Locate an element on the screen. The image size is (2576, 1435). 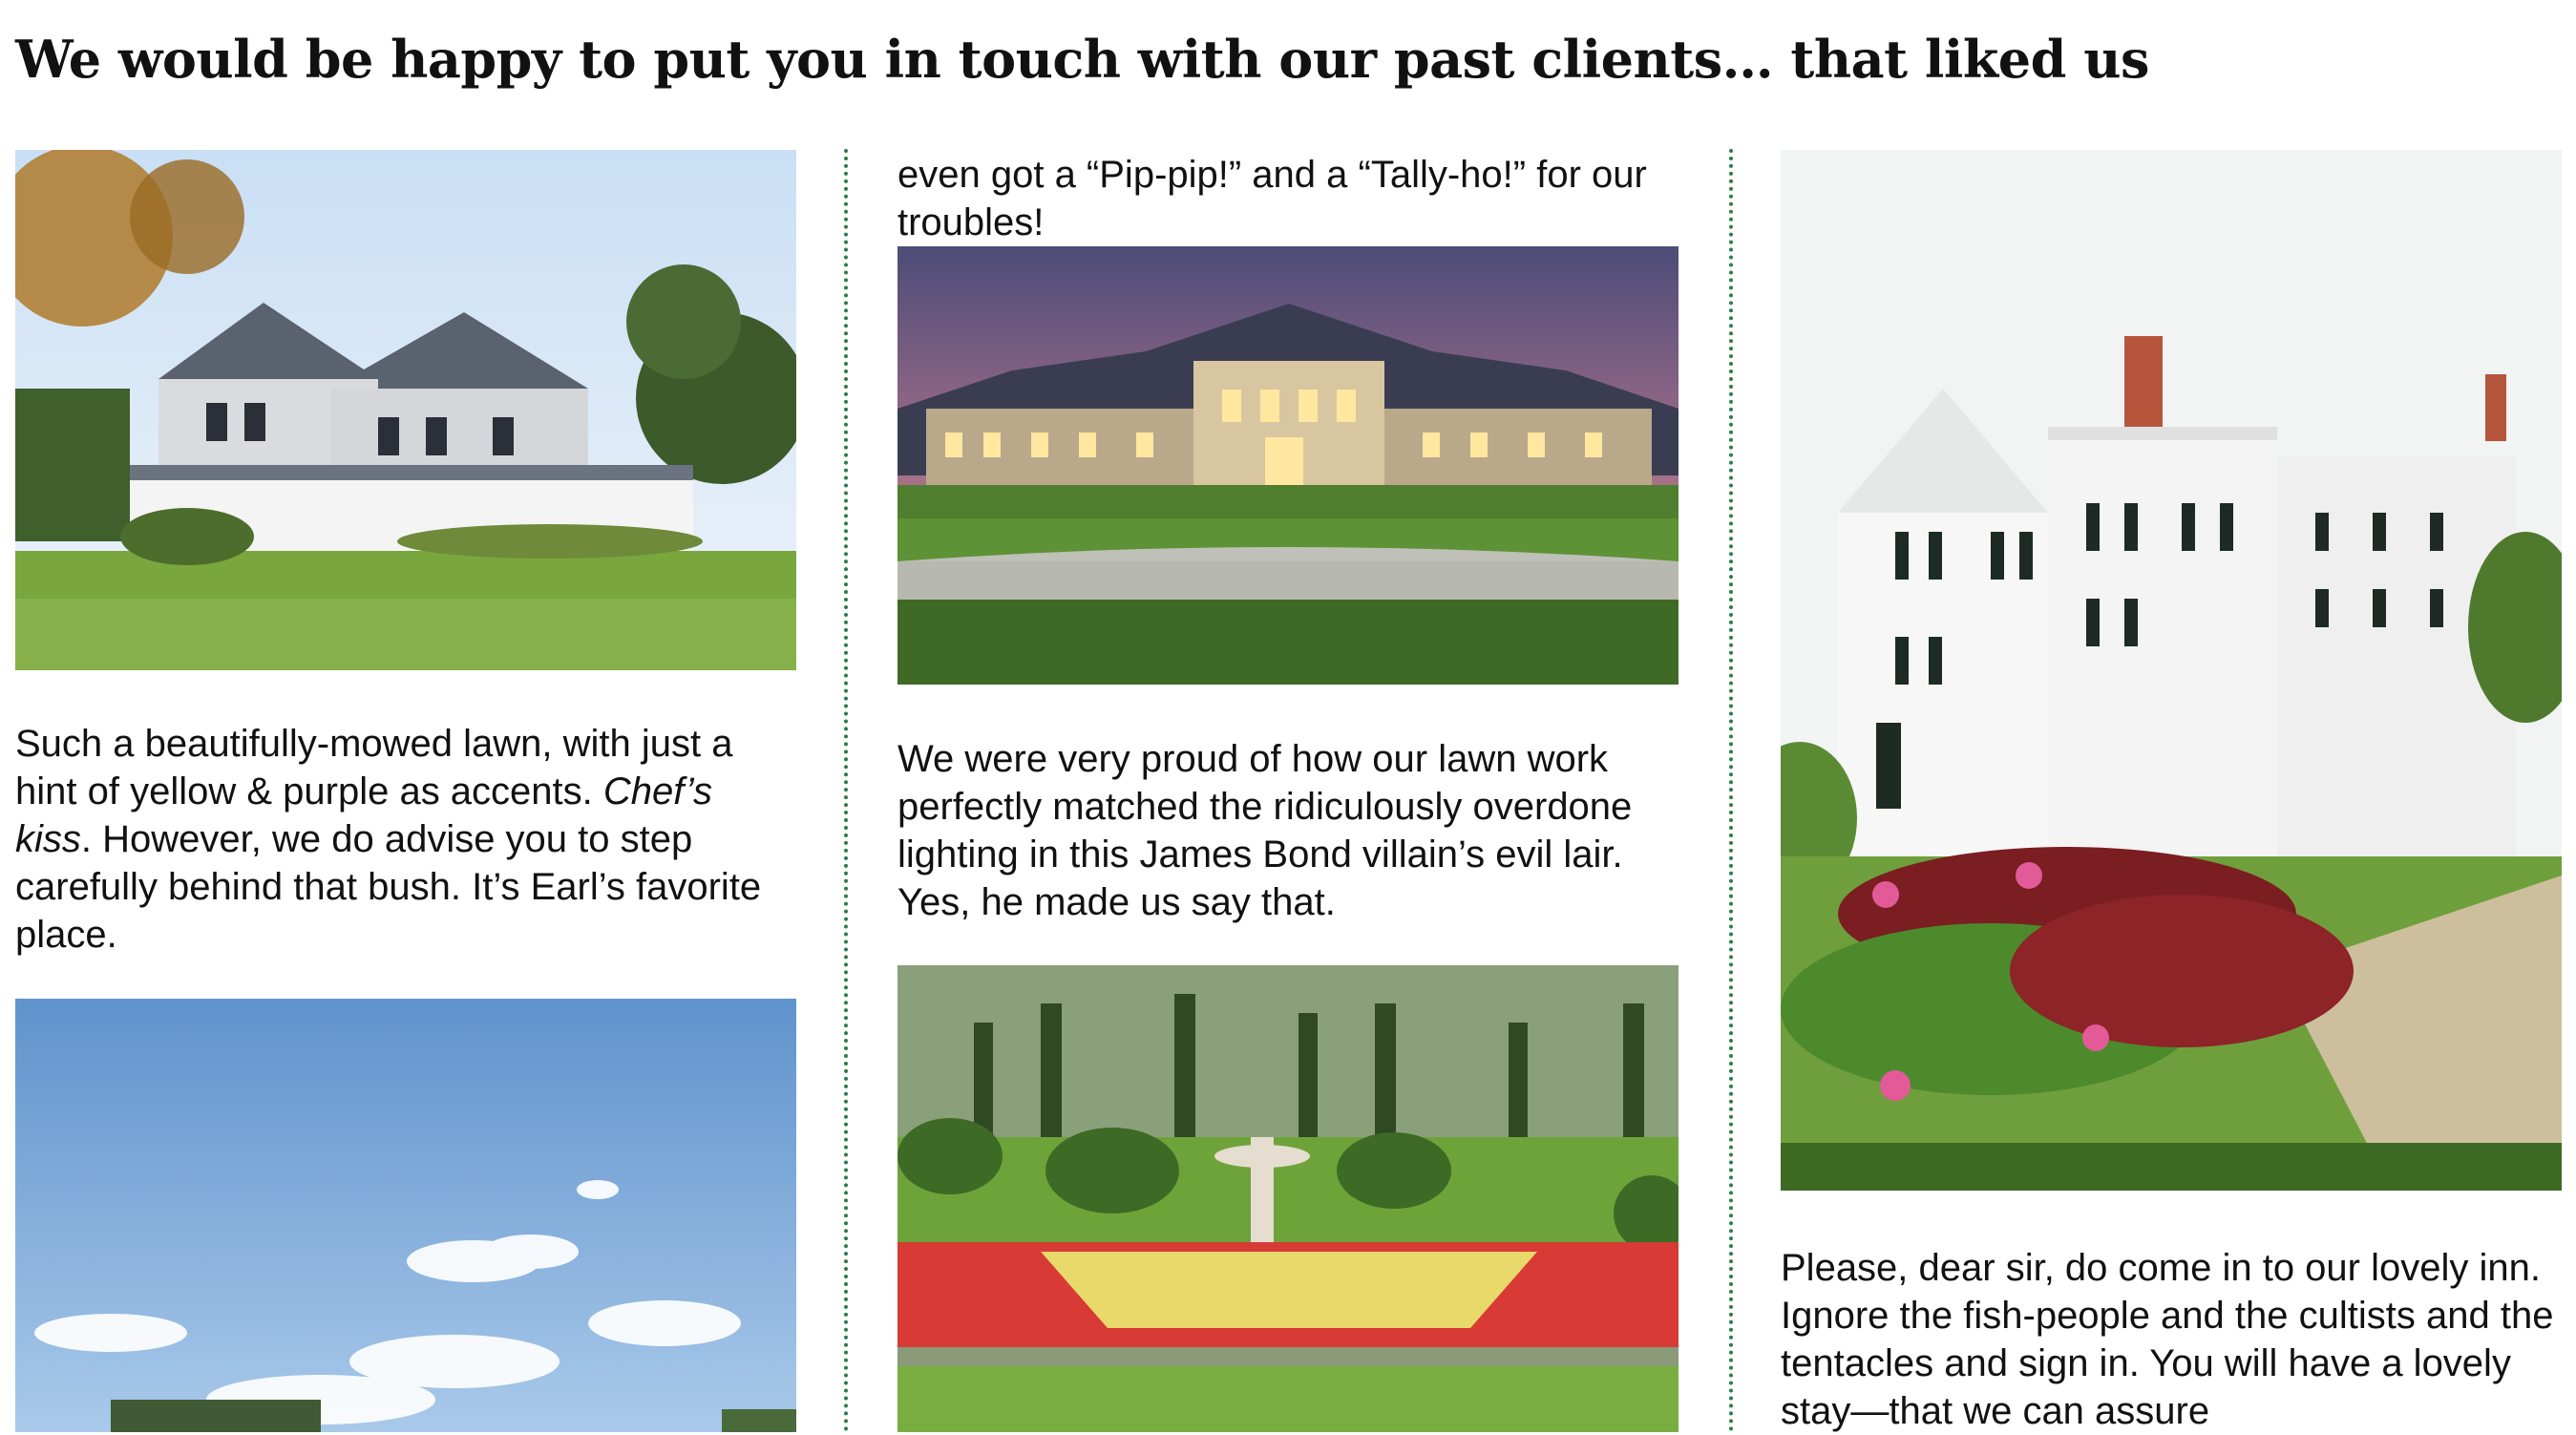
sky-photo is located at coordinates (405, 1215).